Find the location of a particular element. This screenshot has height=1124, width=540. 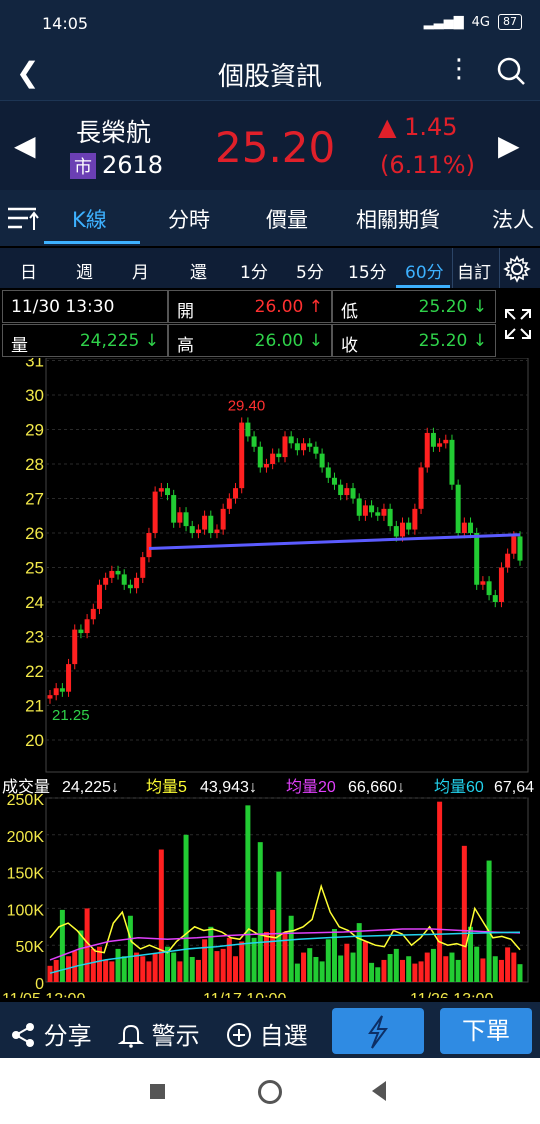

watchlist-button: 自選 is located at coordinates (267, 1033).